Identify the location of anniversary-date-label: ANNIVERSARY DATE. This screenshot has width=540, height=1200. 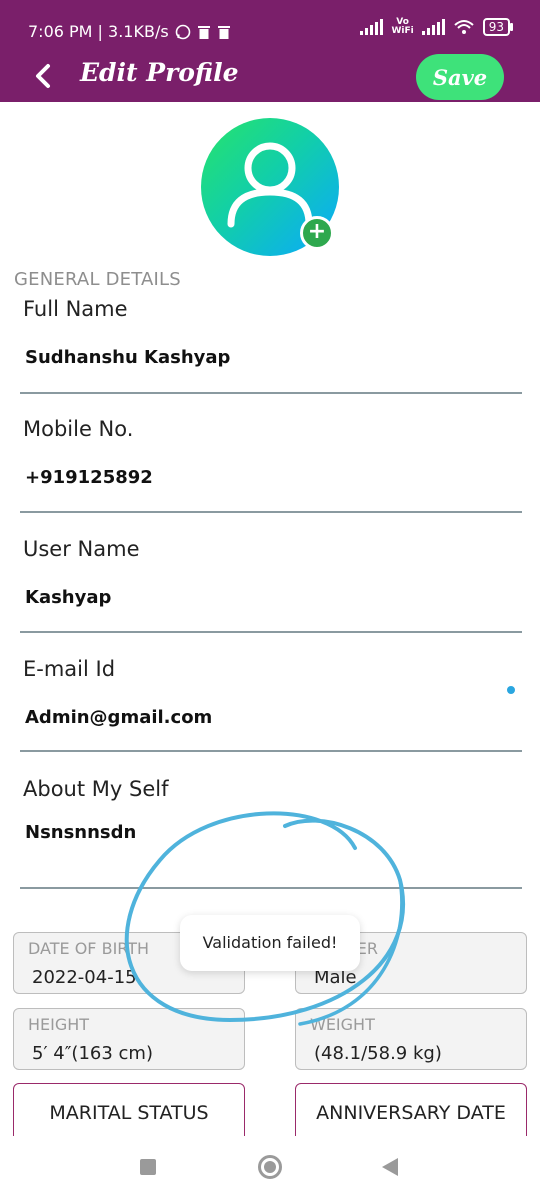
(411, 1113).